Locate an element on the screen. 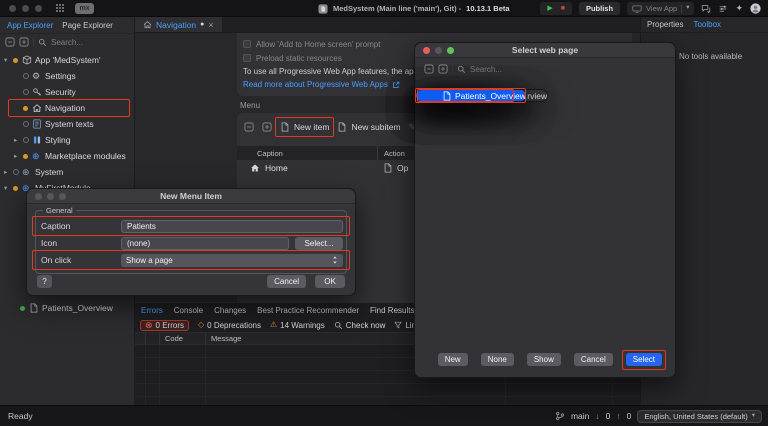 The image size is (768, 426). on-click-row: On click Show a page is located at coordinates (192, 260).